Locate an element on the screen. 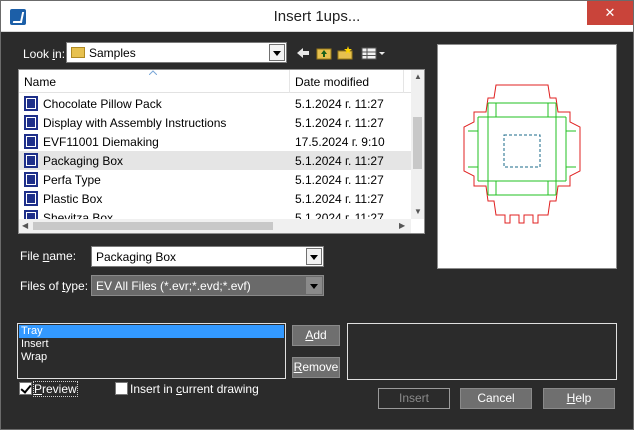 The height and width of the screenshot is (430, 634). scroll-down-icon: ▼ is located at coordinates (418, 211).